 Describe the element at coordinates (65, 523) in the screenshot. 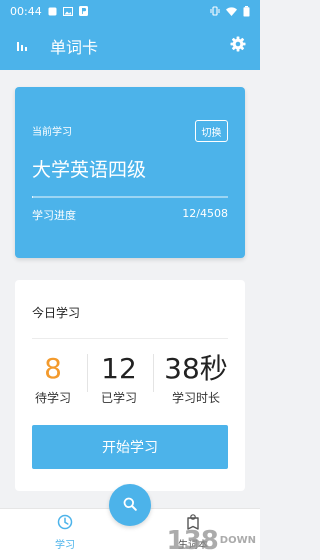

I see `clock-icon` at that location.